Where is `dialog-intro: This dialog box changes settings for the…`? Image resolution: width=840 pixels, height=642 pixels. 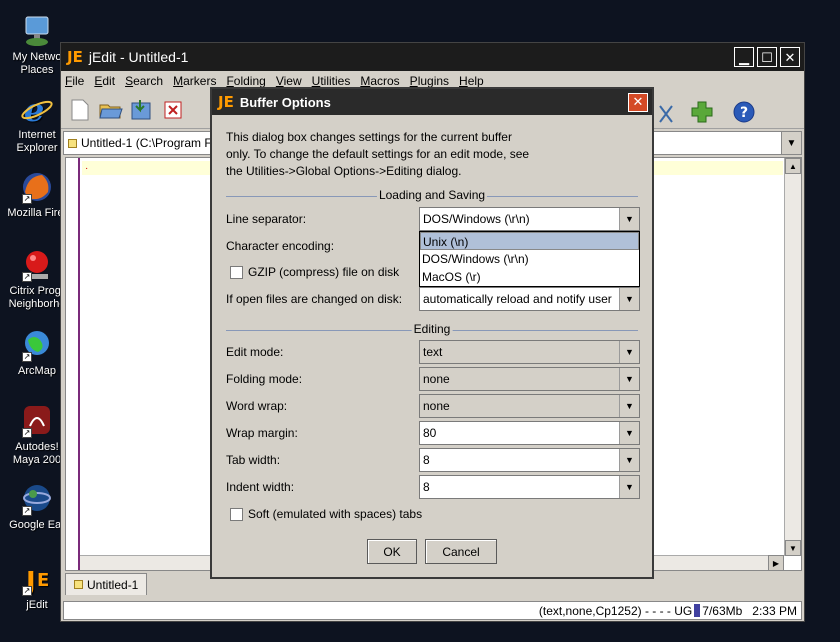 dialog-intro: This dialog box changes settings for the… is located at coordinates (431, 154).